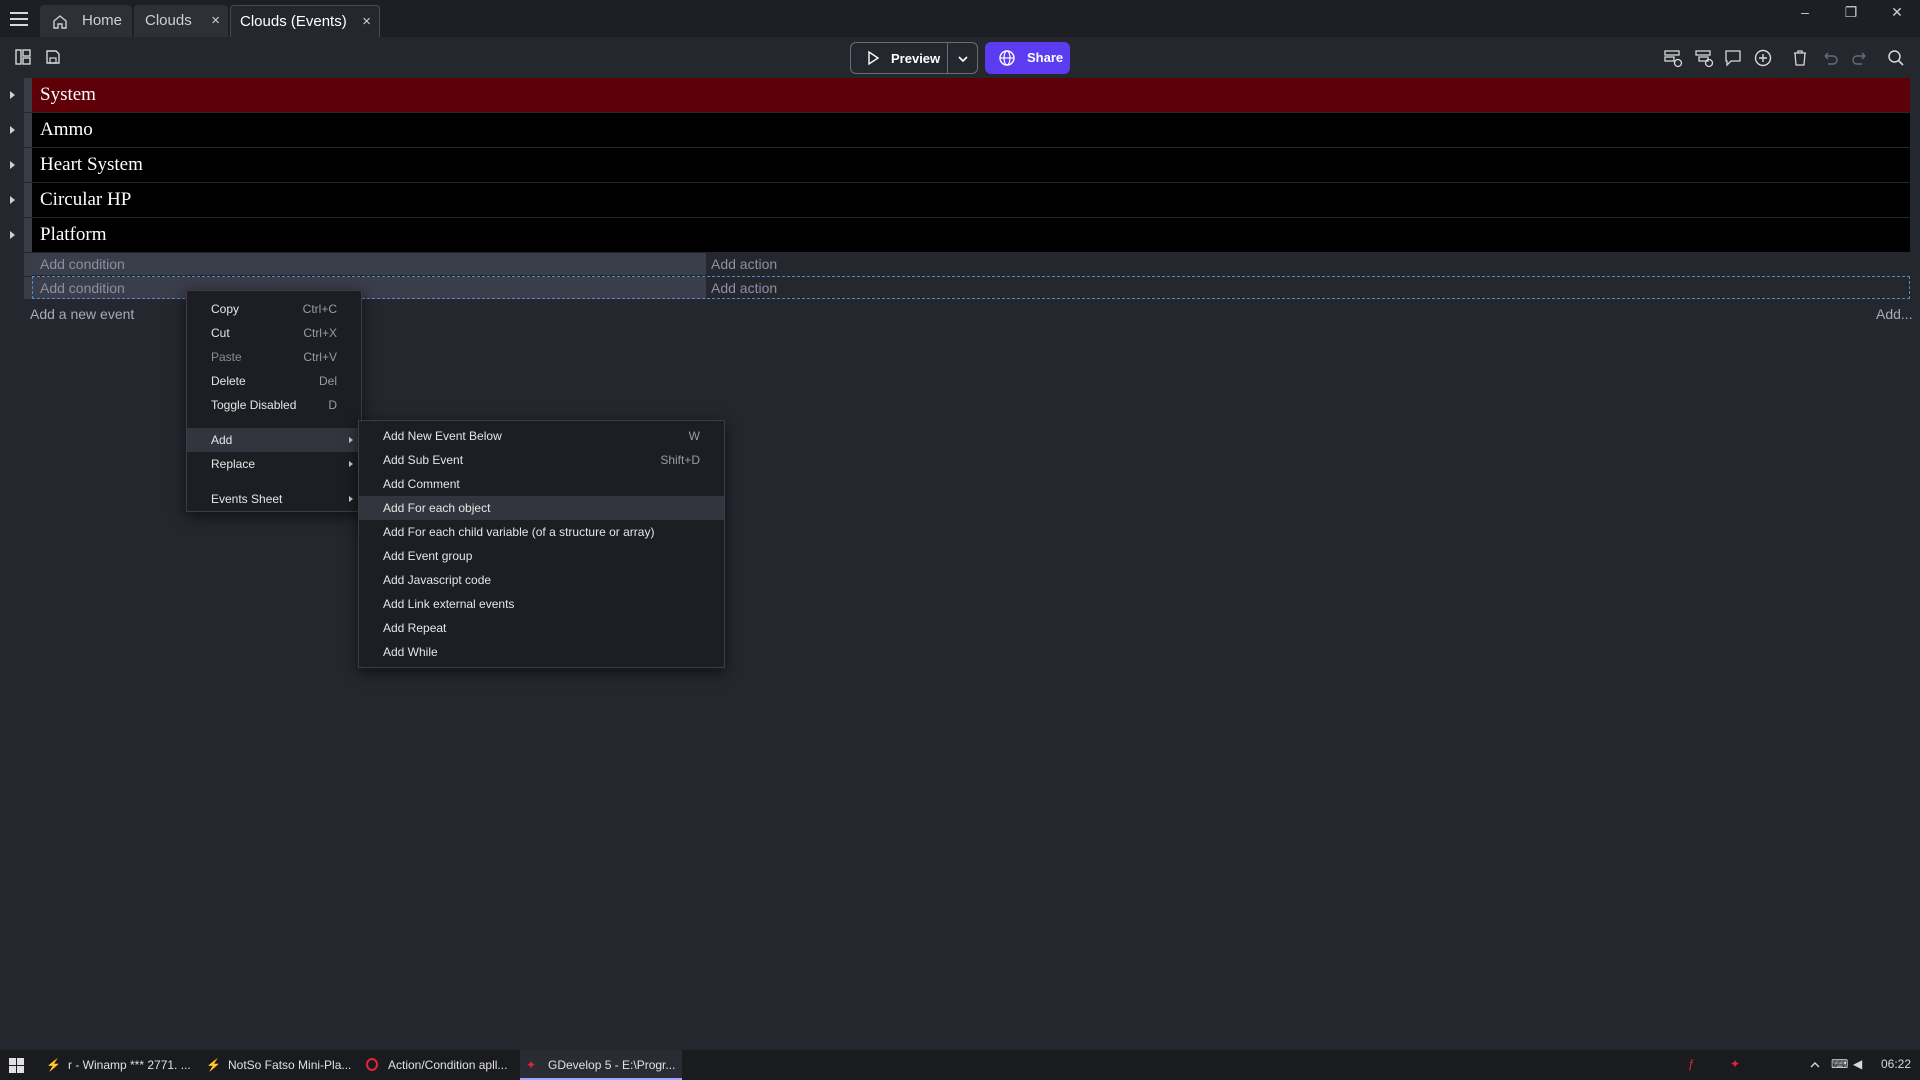 The height and width of the screenshot is (1080, 1920). I want to click on menu-item-paste: Paste Ctrl+V, so click(274, 357).